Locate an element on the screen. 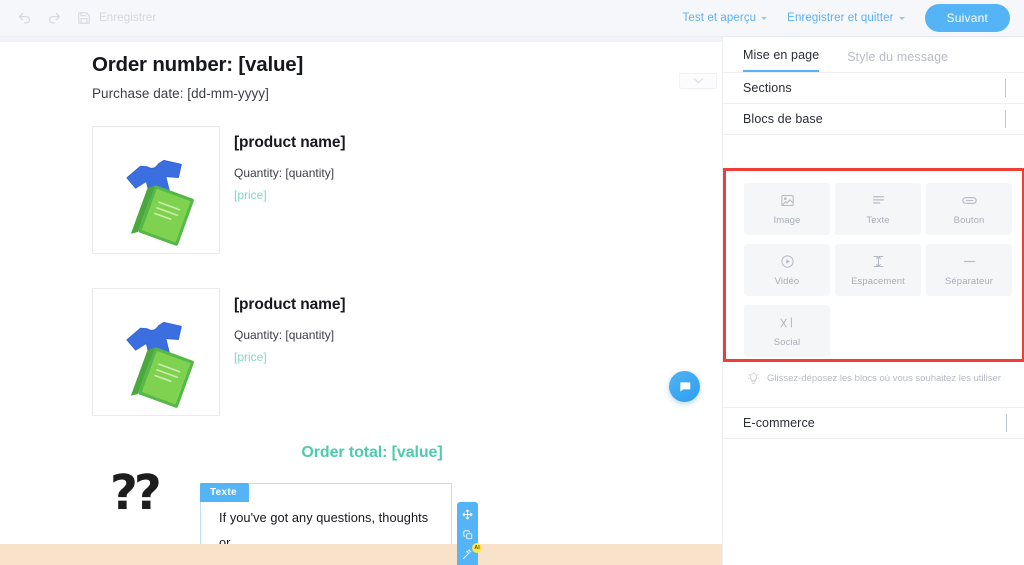  toolbar-left-group: Enregistrer is located at coordinates (78, 18).